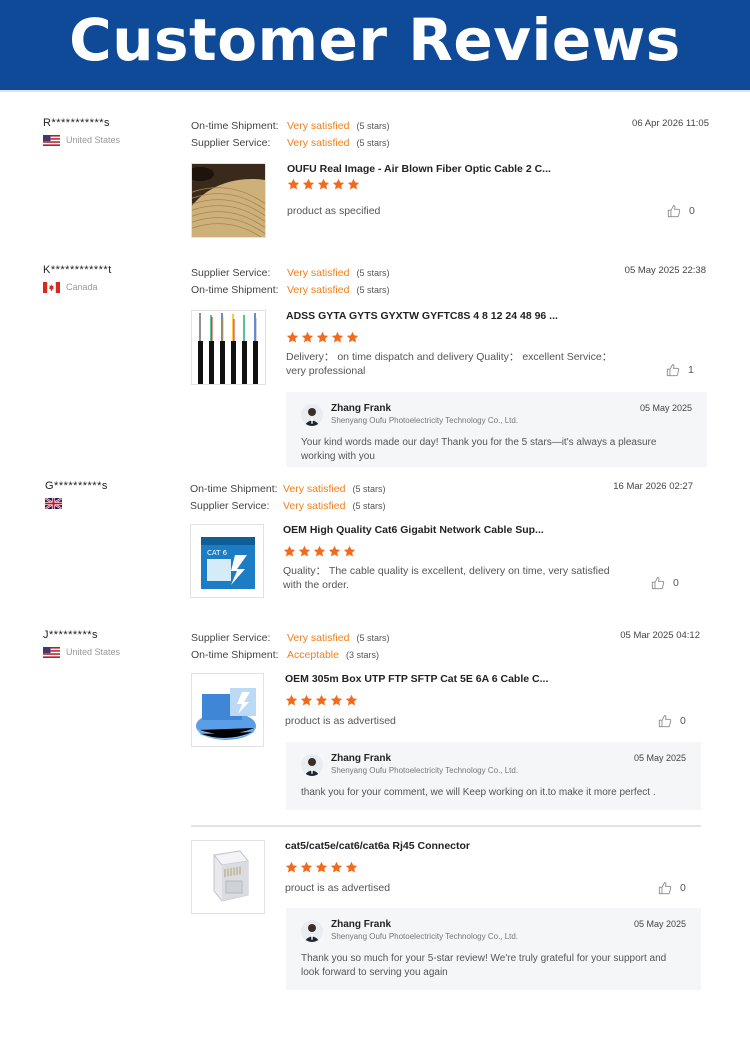  What do you see at coordinates (217, 553) in the screenshot?
I see `svg-text: CAT 6` at bounding box center [217, 553].